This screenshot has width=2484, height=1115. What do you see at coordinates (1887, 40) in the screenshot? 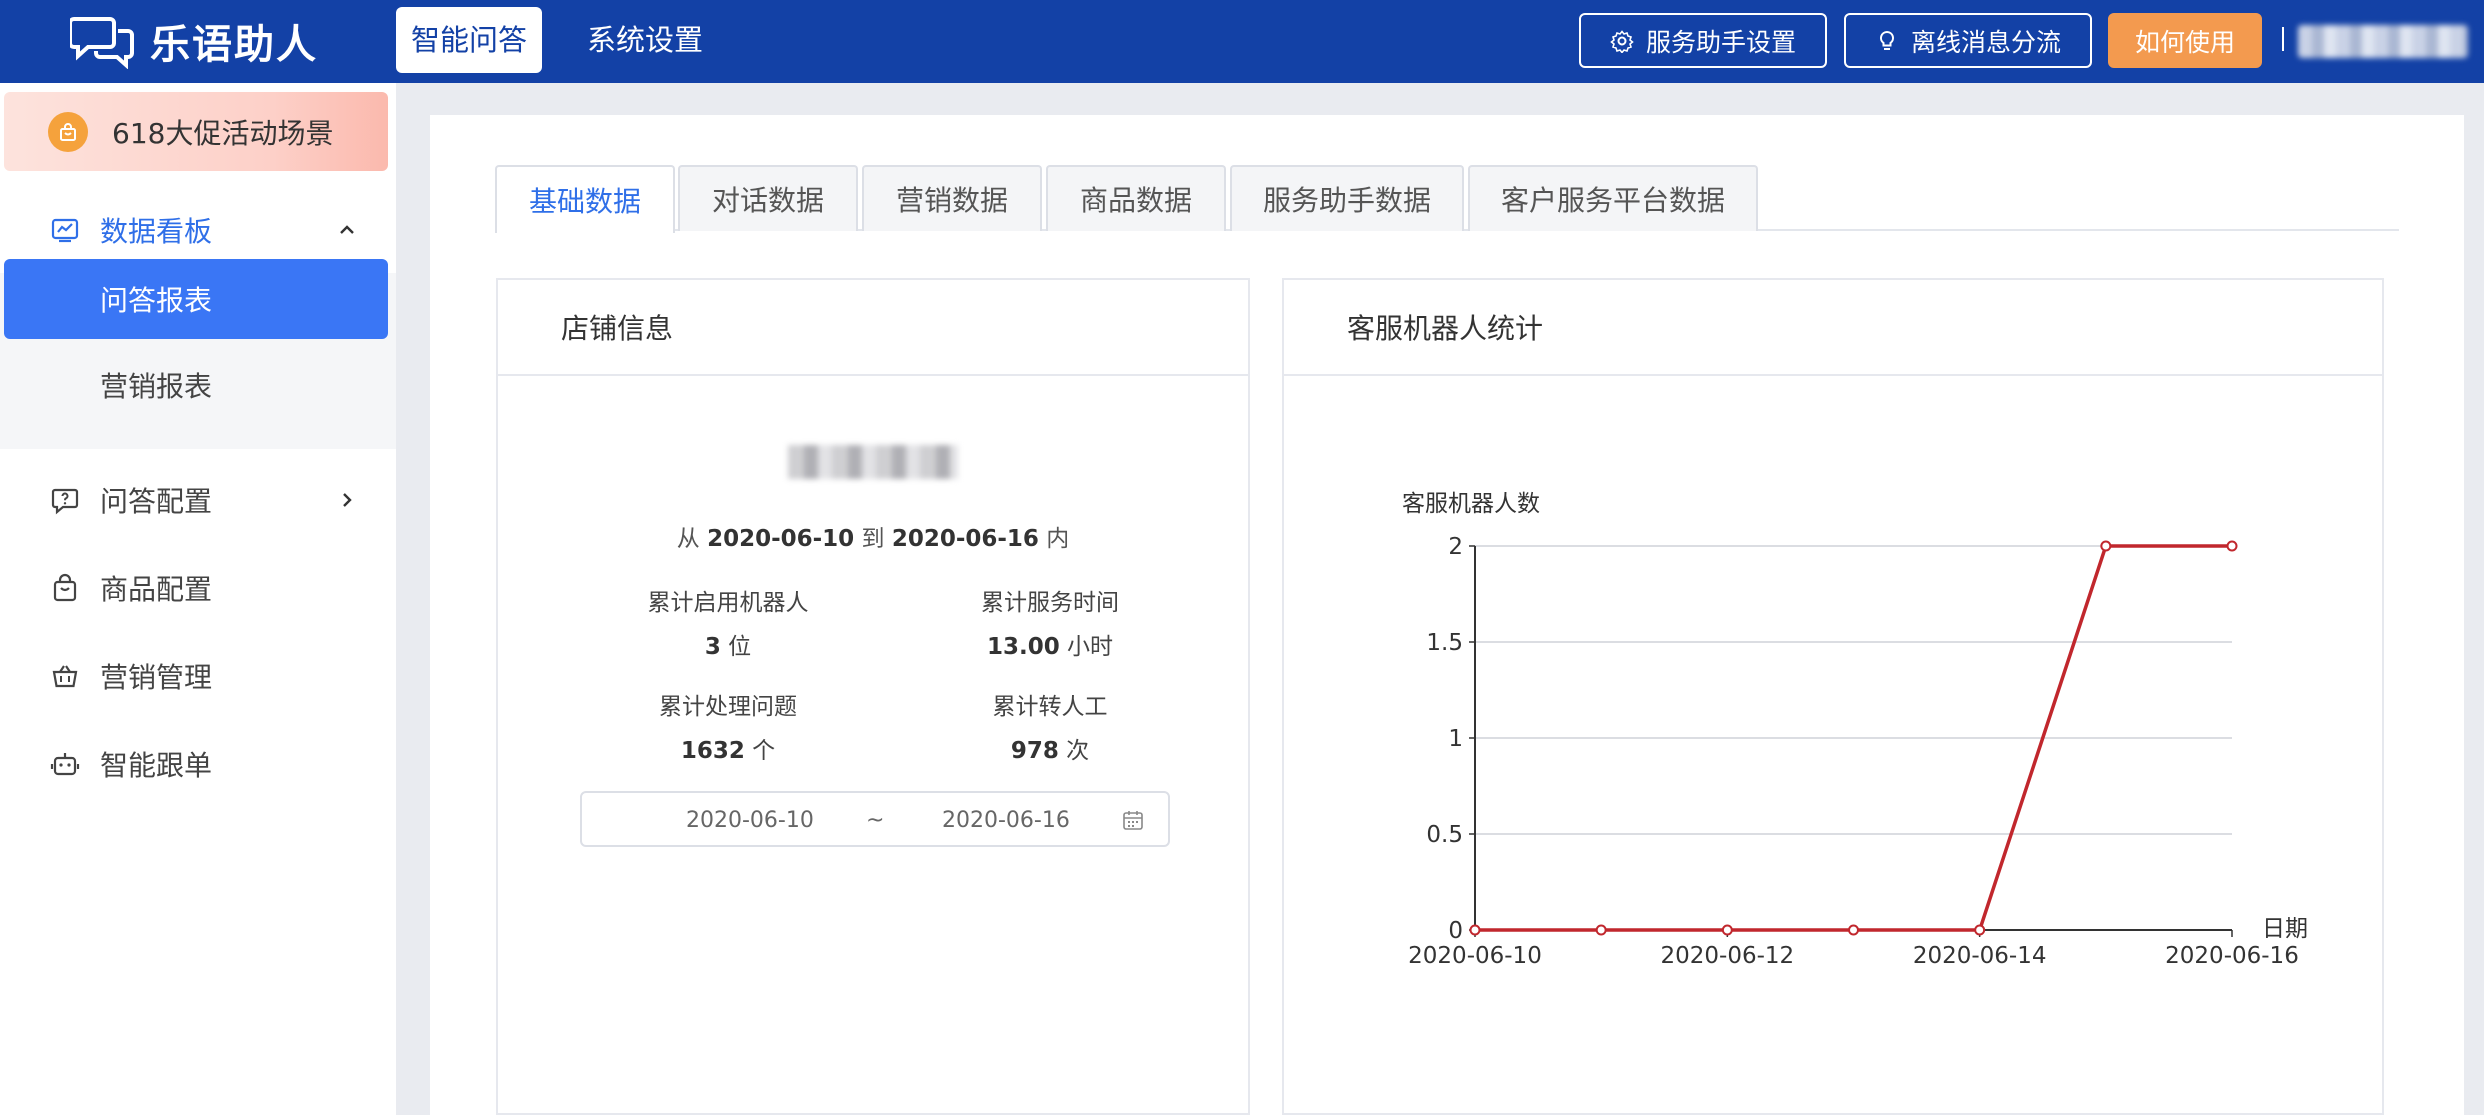
I see `lightbulb-icon` at bounding box center [1887, 40].